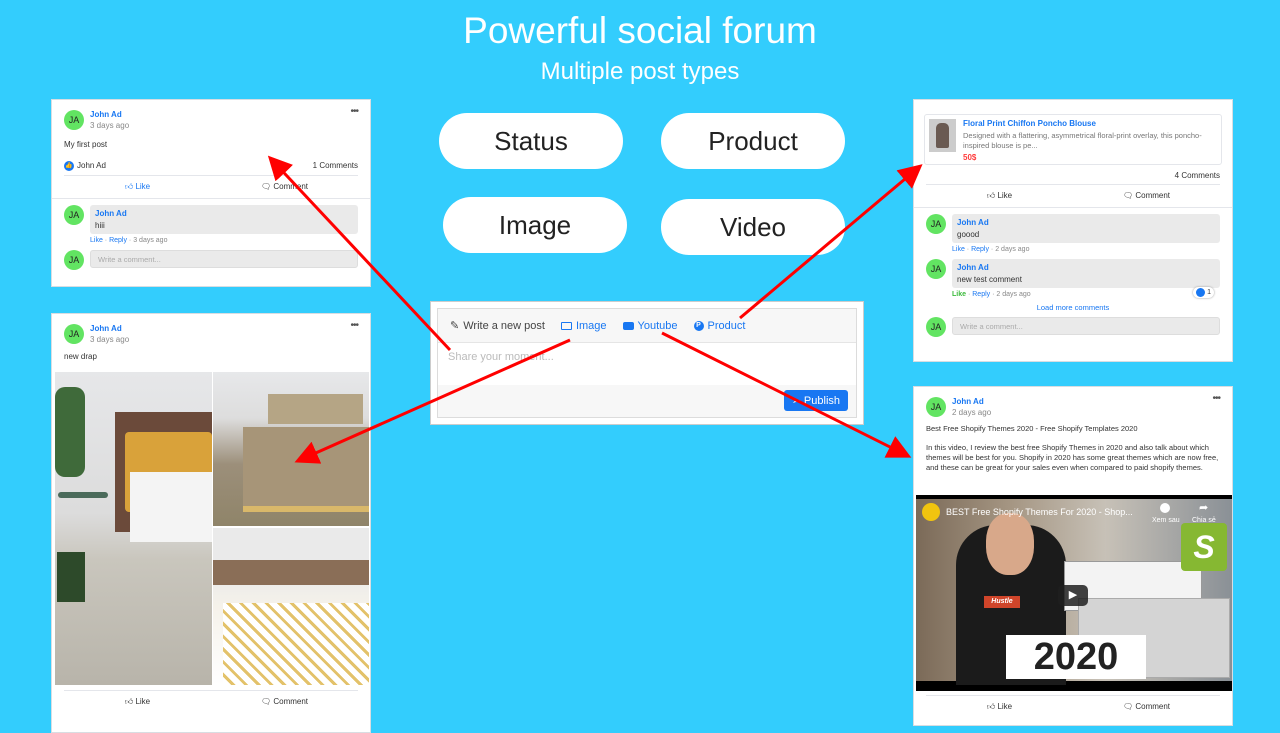 Image resolution: width=1280 pixels, height=733 pixels. Describe the element at coordinates (1076, 657) in the screenshot. I see `year-overlay: 2020` at that location.